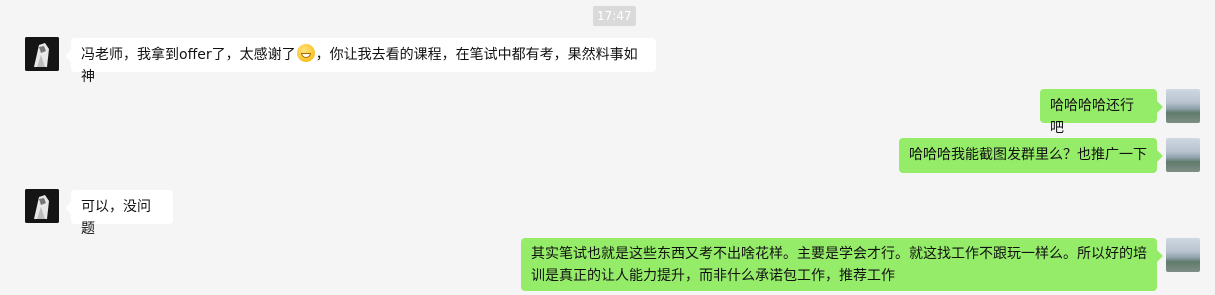 The width and height of the screenshot is (1215, 295). Describe the element at coordinates (1092, 117) in the screenshot. I see `message-text: 哈哈哈哈还行吧` at that location.